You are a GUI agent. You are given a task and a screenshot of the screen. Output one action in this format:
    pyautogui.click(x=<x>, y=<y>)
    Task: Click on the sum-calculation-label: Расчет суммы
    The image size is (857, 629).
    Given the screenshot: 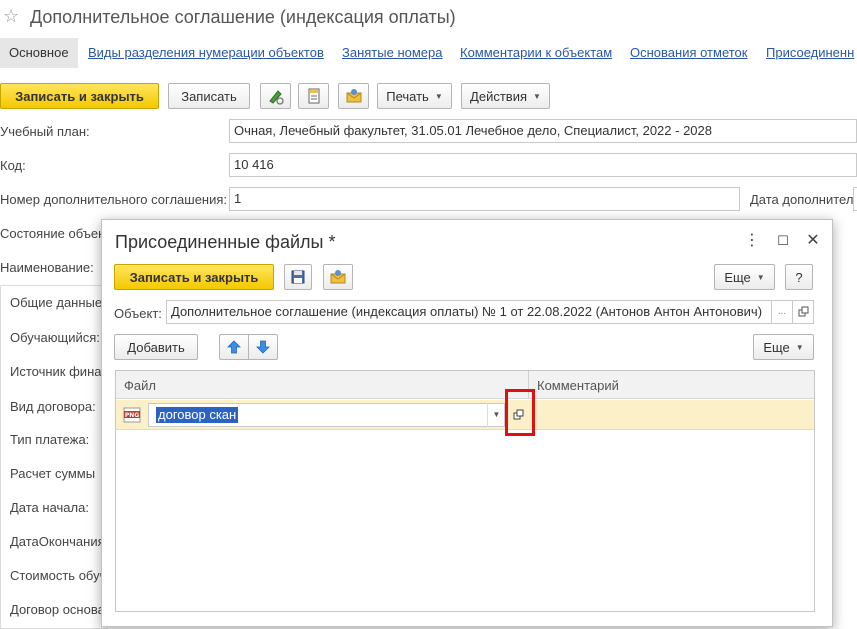 What is the action you would take?
    pyautogui.click(x=53, y=473)
    